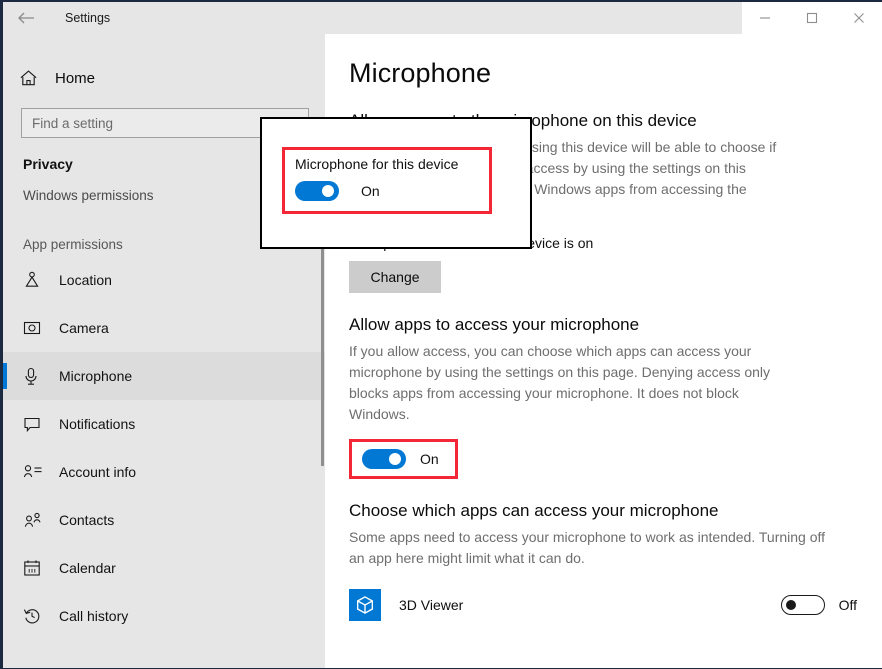  I want to click on apps-access-toggle: On, so click(400, 459).